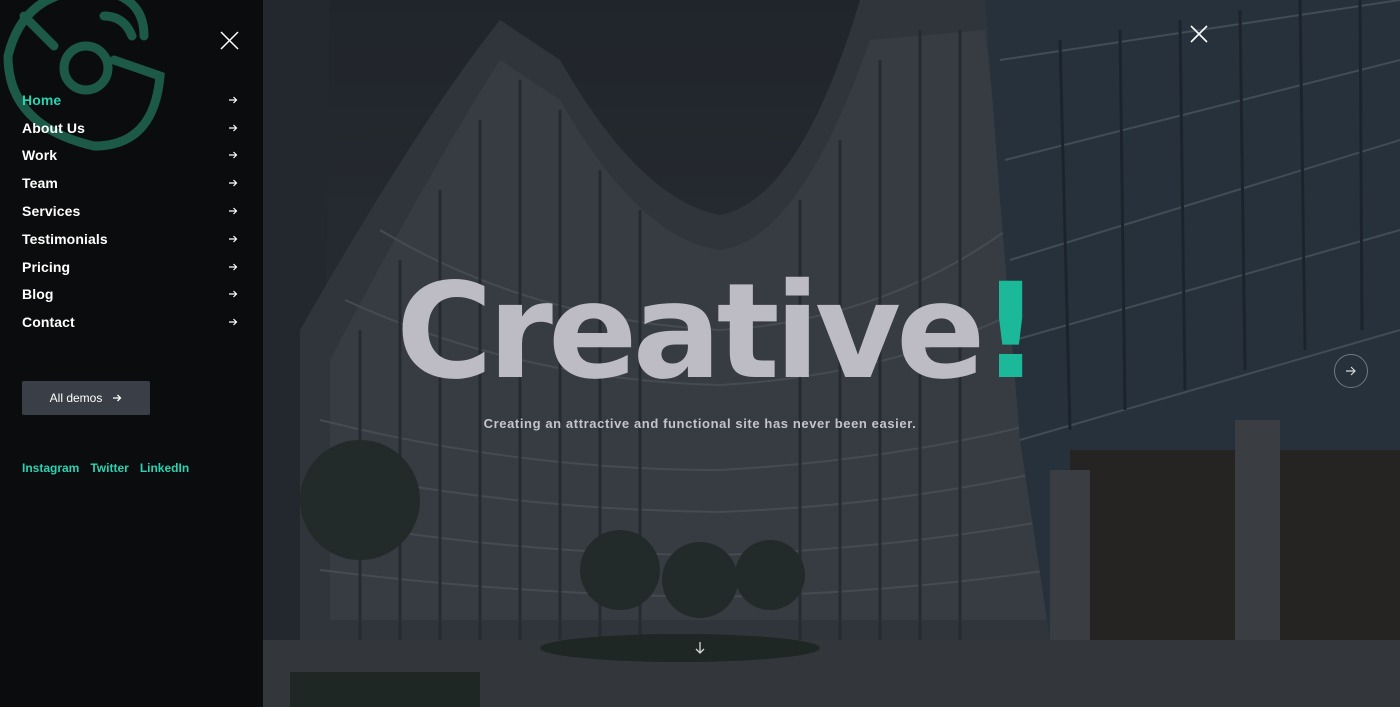 This screenshot has height=707, width=1400. What do you see at coordinates (46, 266) in the screenshot?
I see `nav-item-label: Pricing` at bounding box center [46, 266].